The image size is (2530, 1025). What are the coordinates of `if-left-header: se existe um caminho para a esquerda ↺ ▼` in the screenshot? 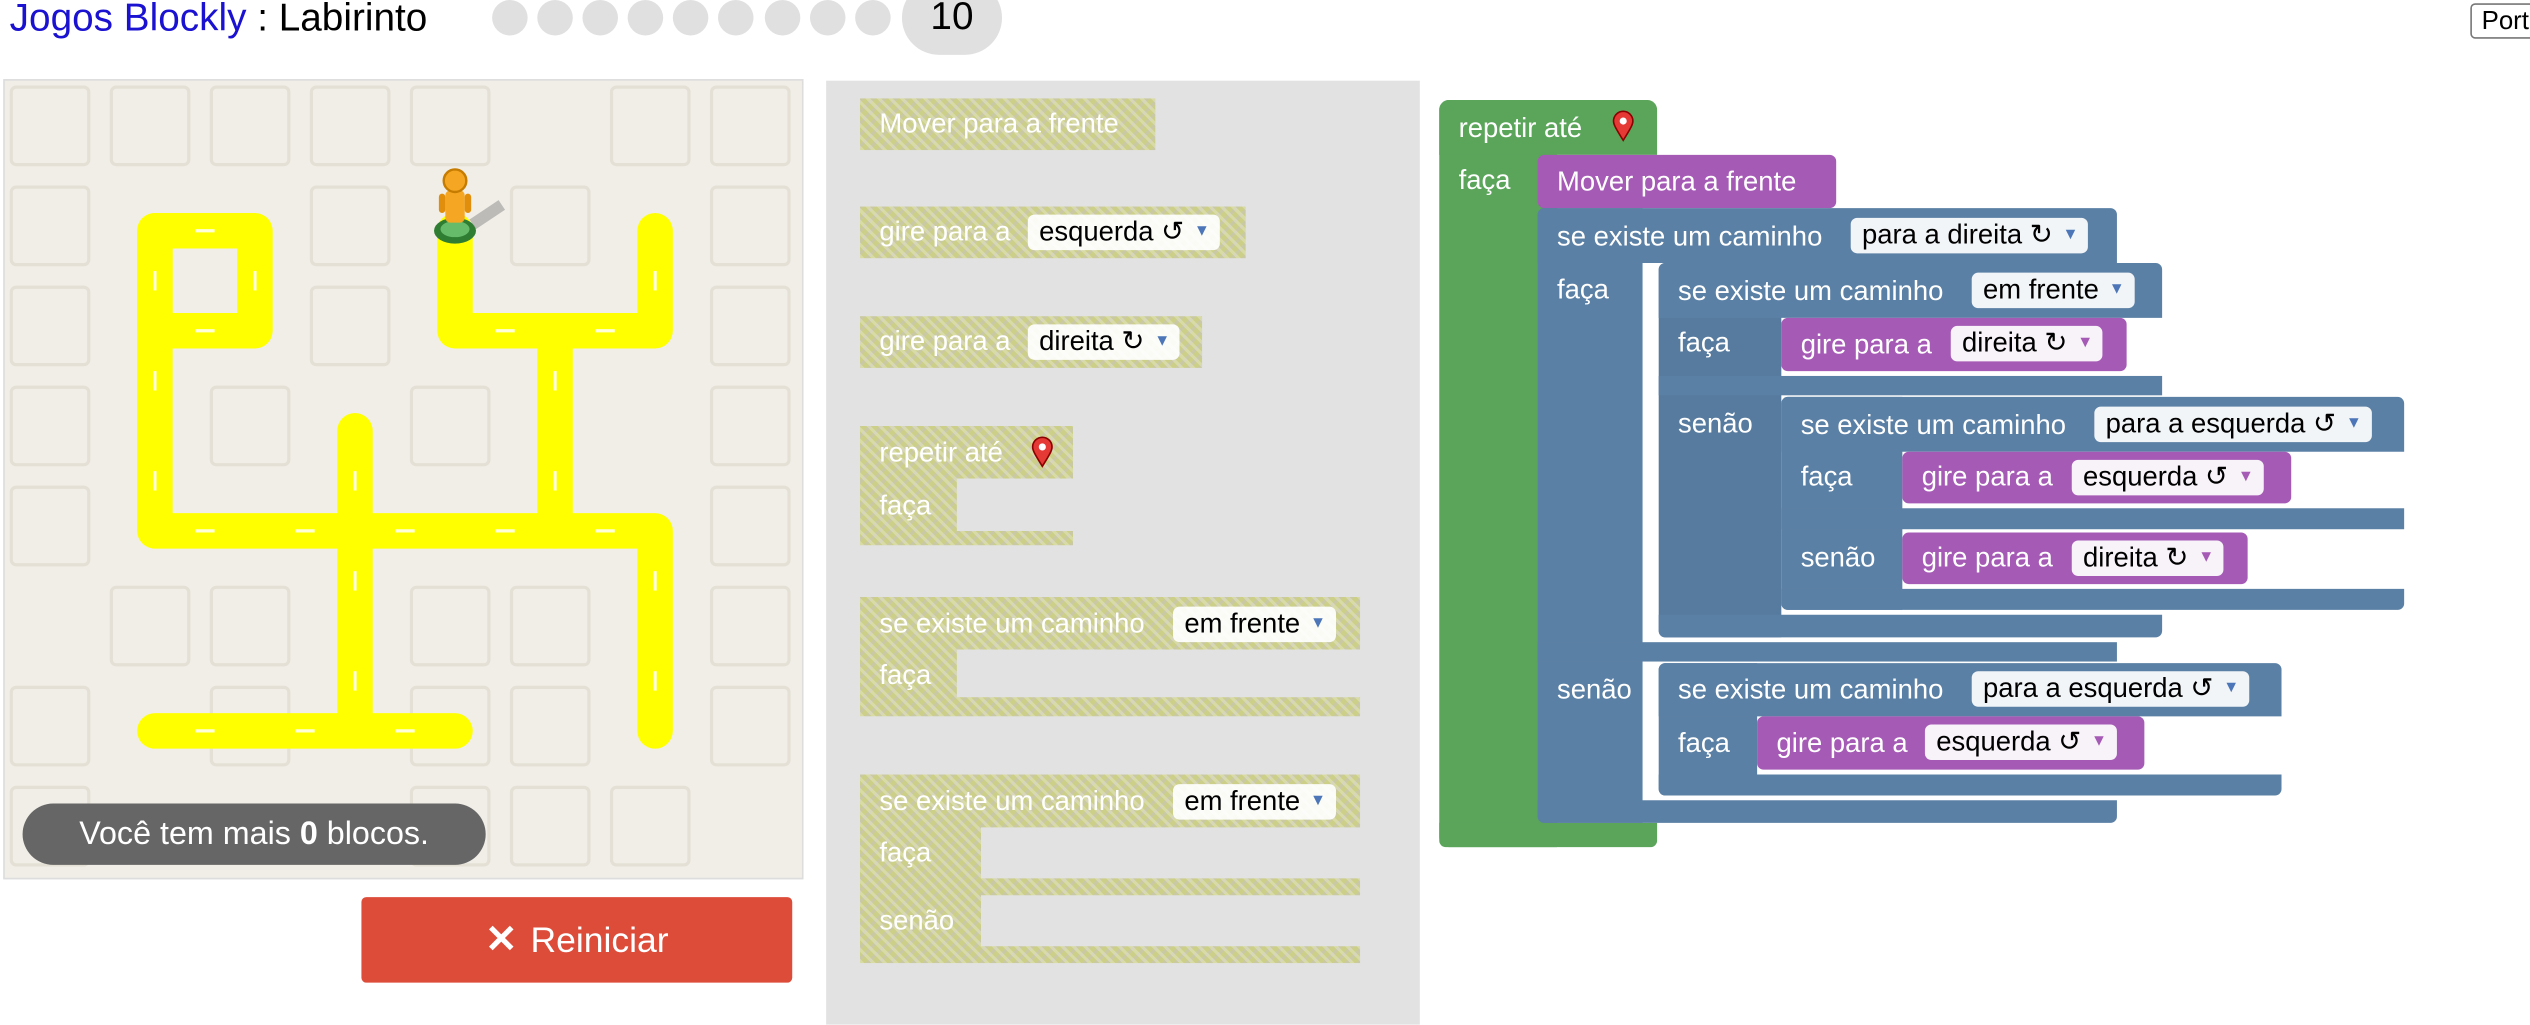 It's located at (1970, 690).